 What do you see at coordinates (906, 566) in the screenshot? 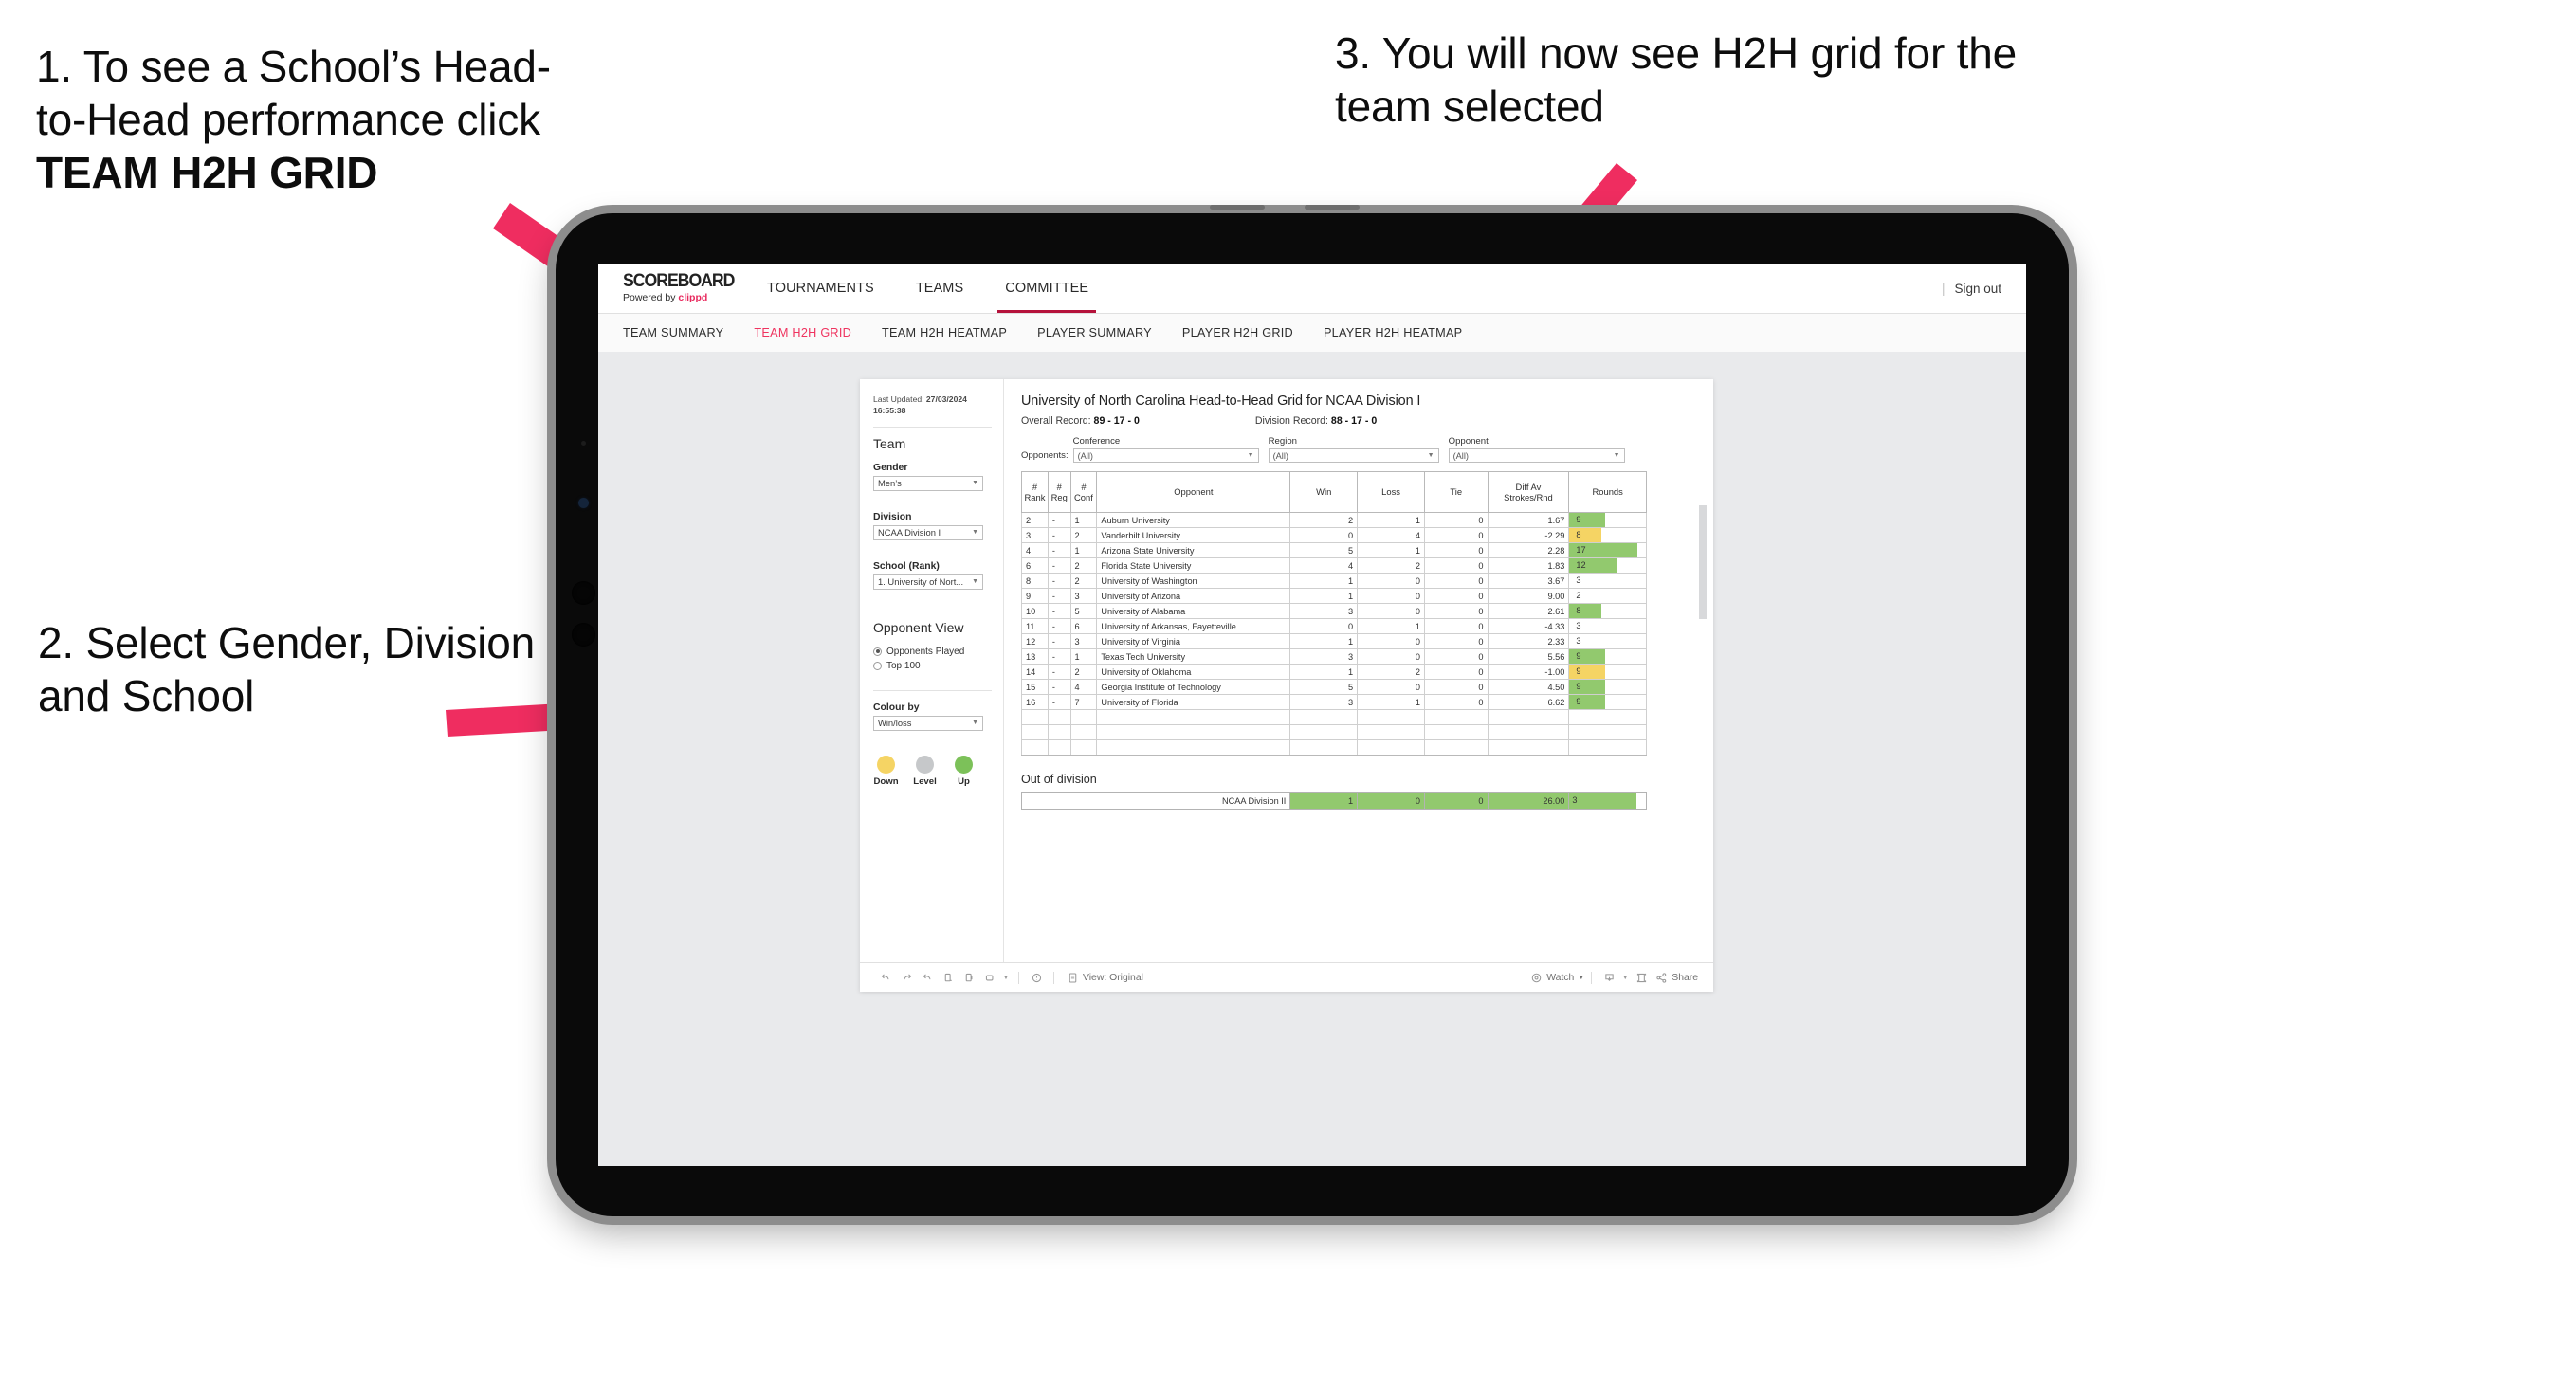
I see `school-label: School (Rank)` at bounding box center [906, 566].